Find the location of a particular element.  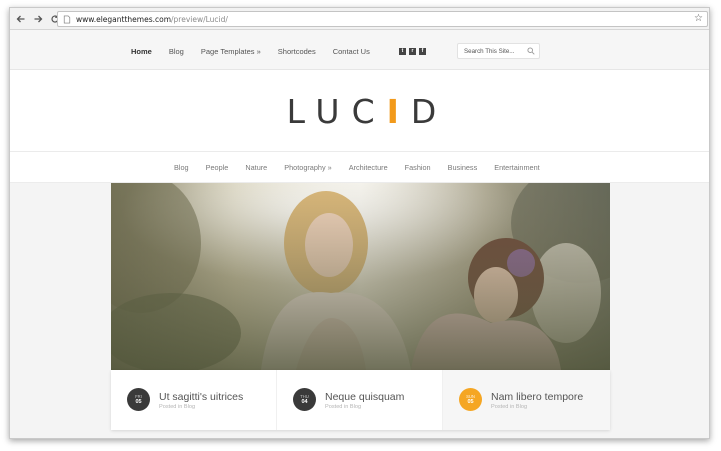

featured-post-3: SUN 05 Nam libero tempore Posted in Blog is located at coordinates (526, 400).